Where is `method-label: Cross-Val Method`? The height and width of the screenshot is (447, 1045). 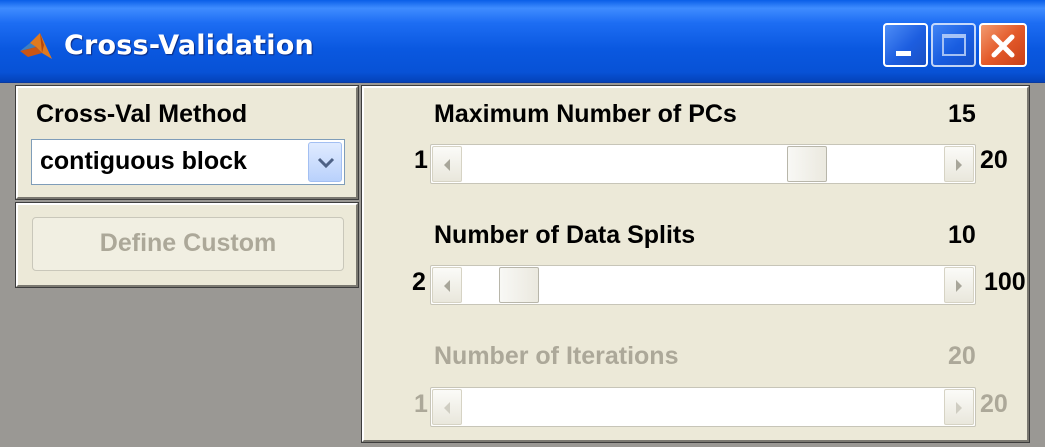 method-label: Cross-Val Method is located at coordinates (142, 114).